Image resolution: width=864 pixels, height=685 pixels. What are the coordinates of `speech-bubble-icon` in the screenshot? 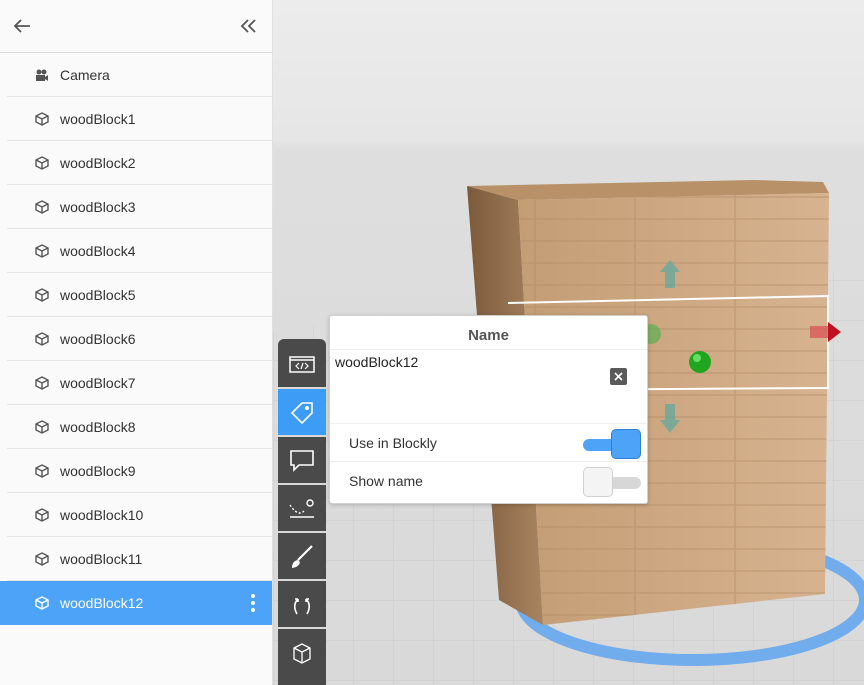 It's located at (302, 461).